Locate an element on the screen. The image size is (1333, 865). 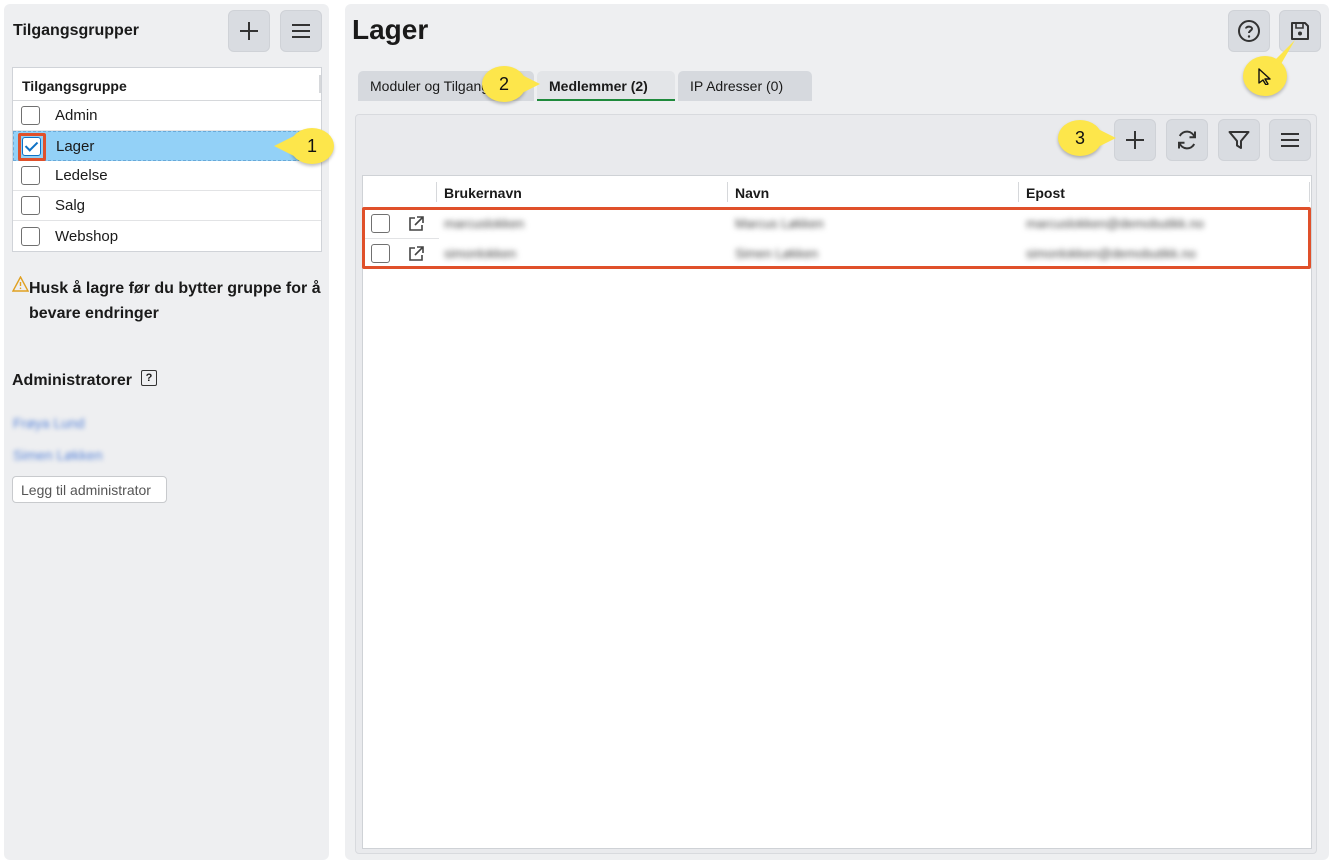
checkbox-highlight-box is located at coordinates (32, 147).